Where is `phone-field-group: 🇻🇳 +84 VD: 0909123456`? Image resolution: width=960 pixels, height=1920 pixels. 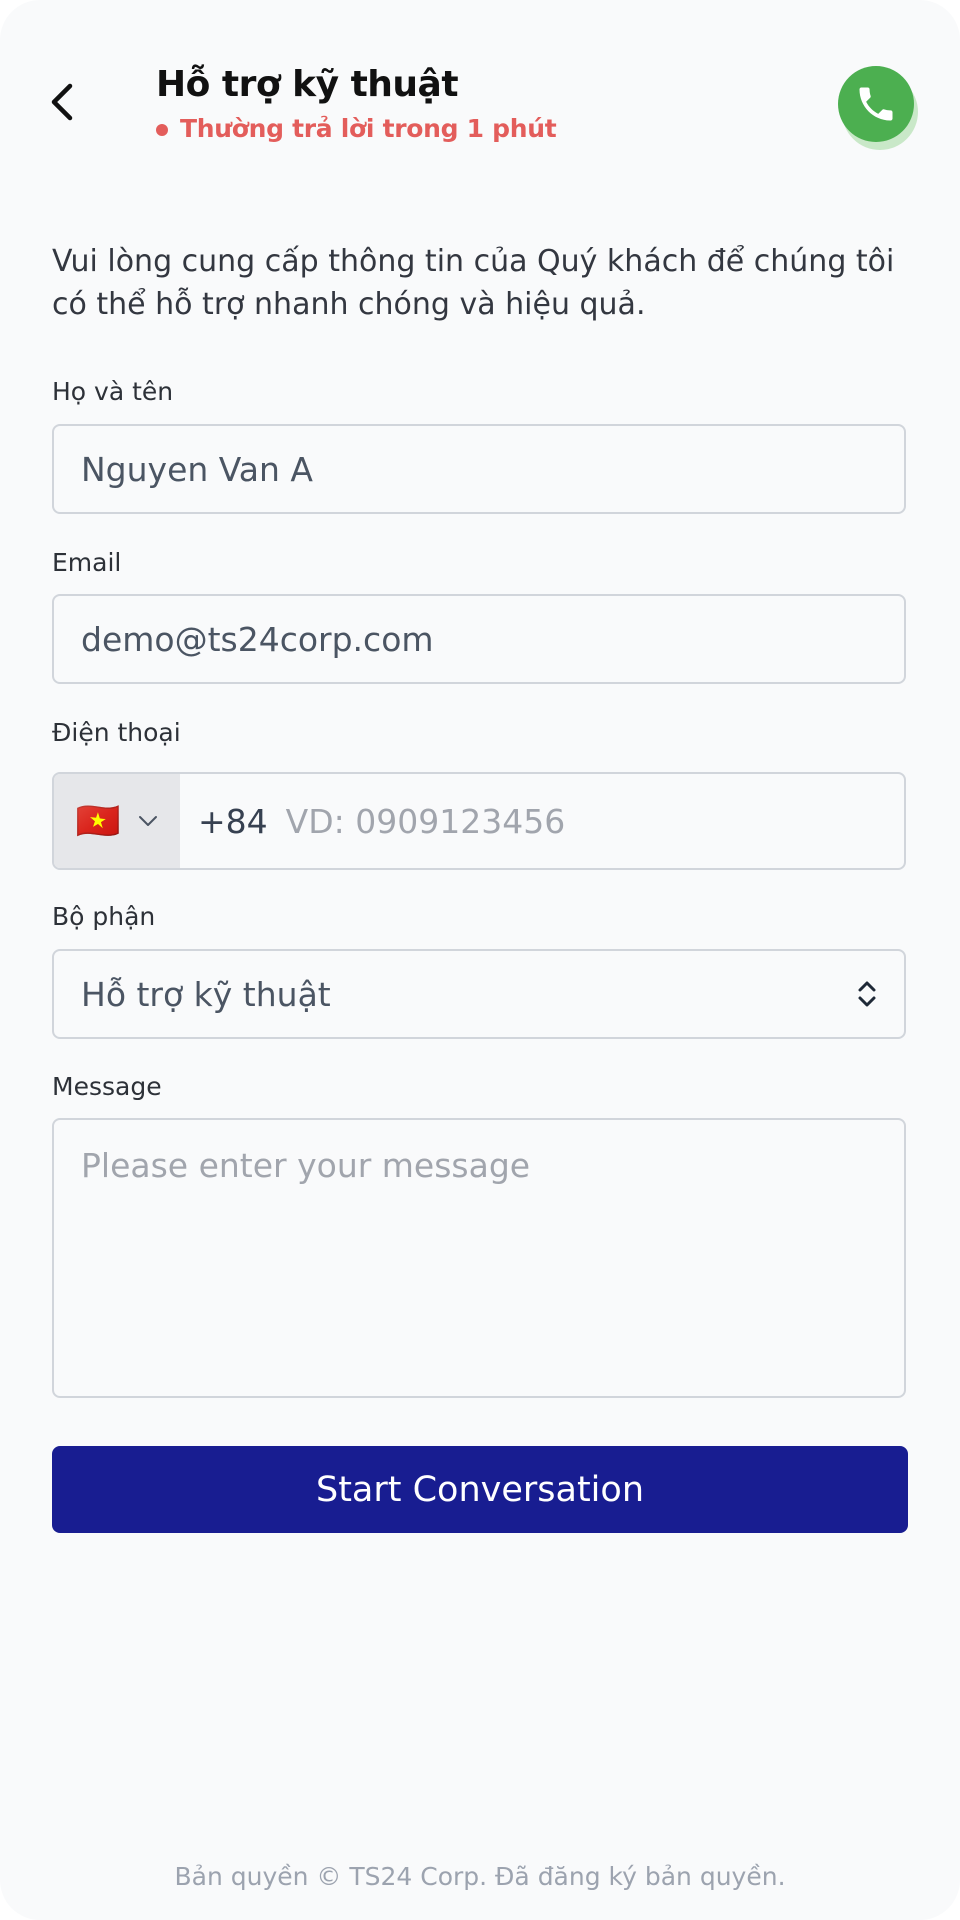
phone-field-group: 🇻🇳 +84 VD: 0909123456 is located at coordinates (479, 821).